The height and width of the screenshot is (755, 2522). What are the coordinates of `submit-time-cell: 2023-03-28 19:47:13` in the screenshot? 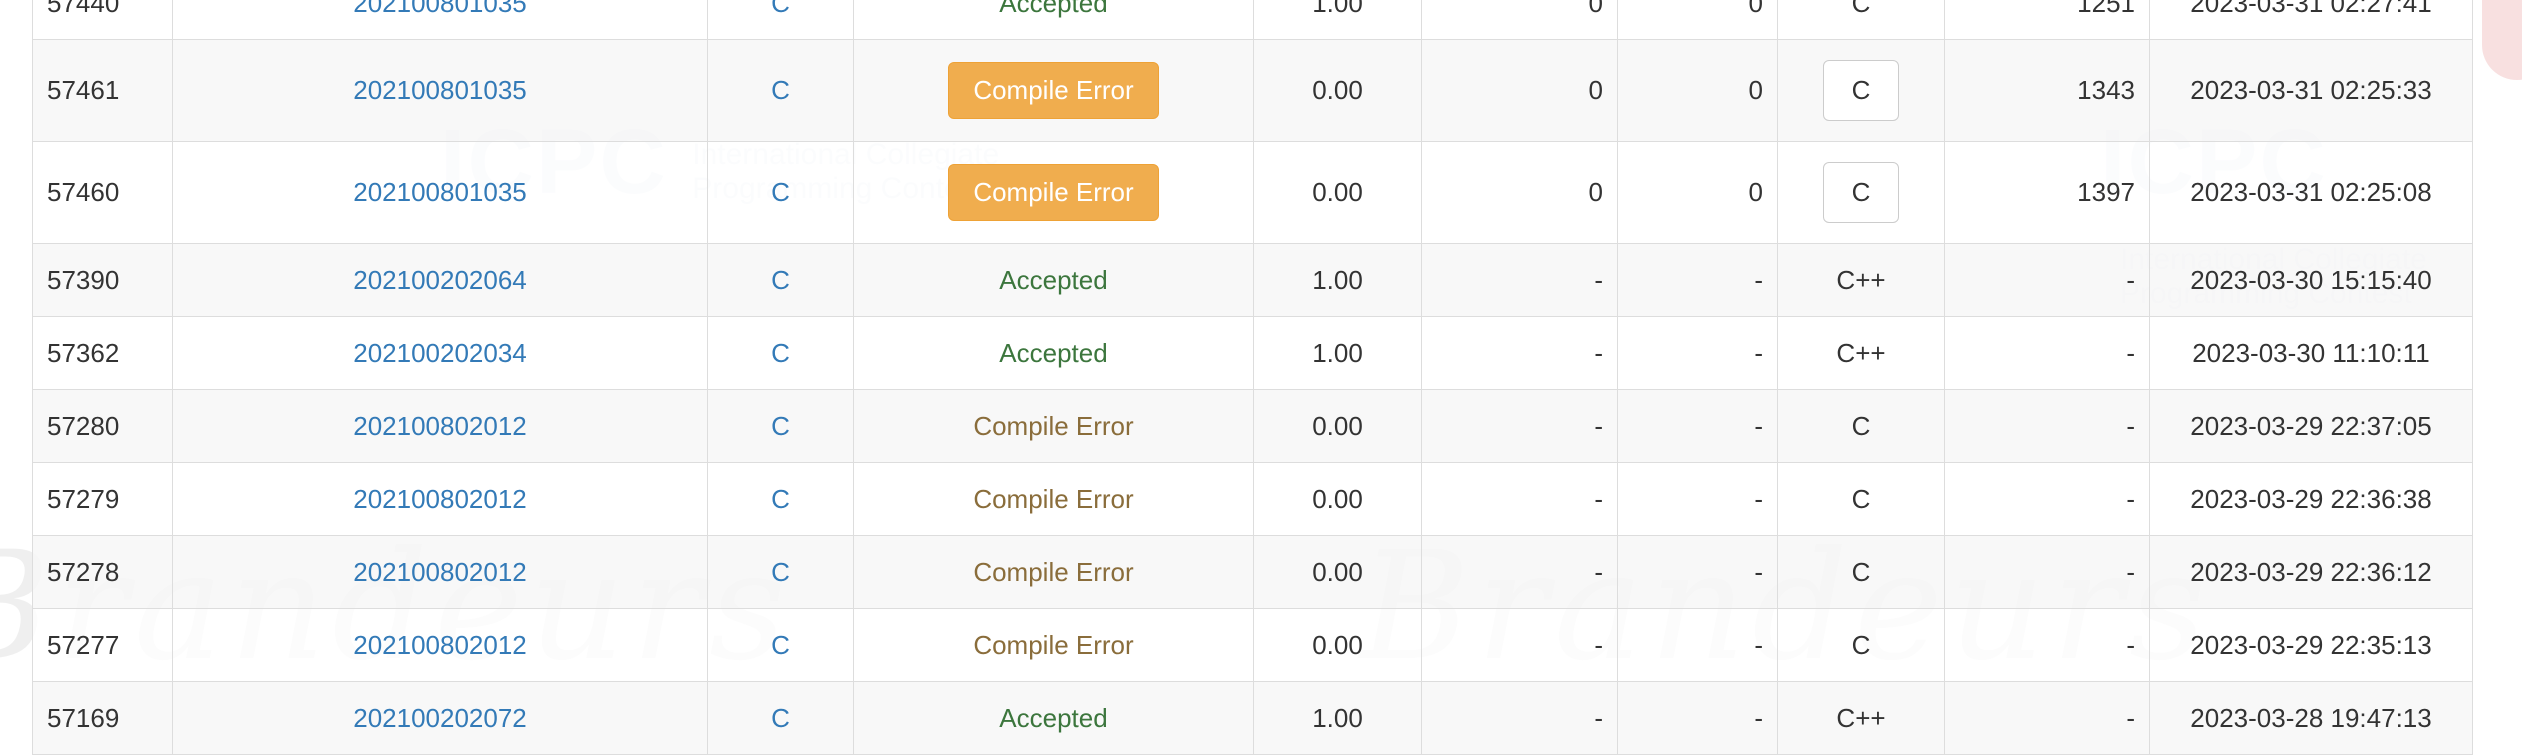 It's located at (2311, 718).